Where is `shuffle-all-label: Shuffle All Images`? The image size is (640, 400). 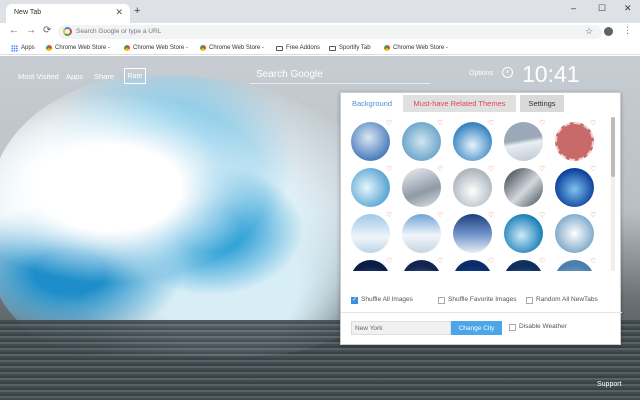 shuffle-all-label: Shuffle All Images is located at coordinates (387, 299).